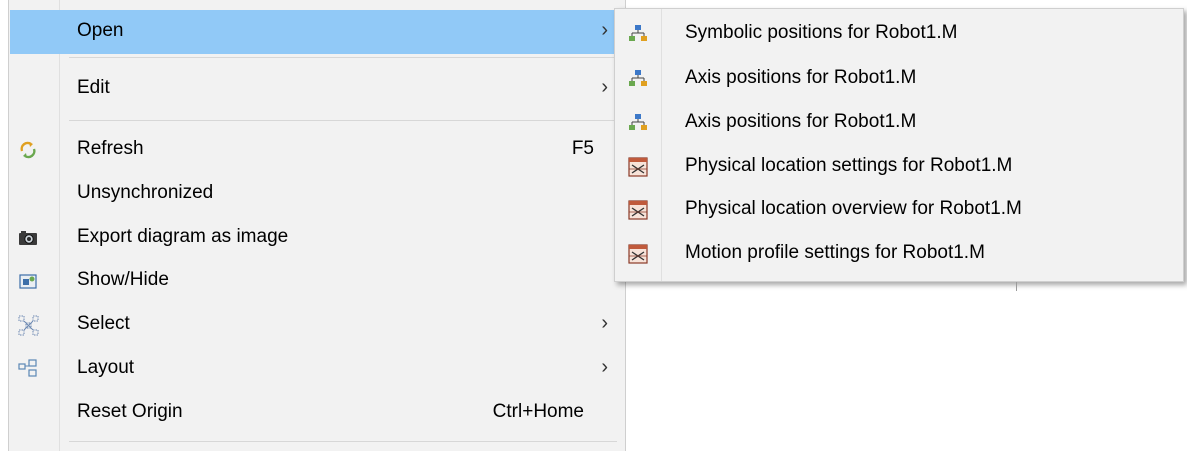 This screenshot has width=1187, height=451. Describe the element at coordinates (103, 323) in the screenshot. I see `menu-item-label: Select` at that location.